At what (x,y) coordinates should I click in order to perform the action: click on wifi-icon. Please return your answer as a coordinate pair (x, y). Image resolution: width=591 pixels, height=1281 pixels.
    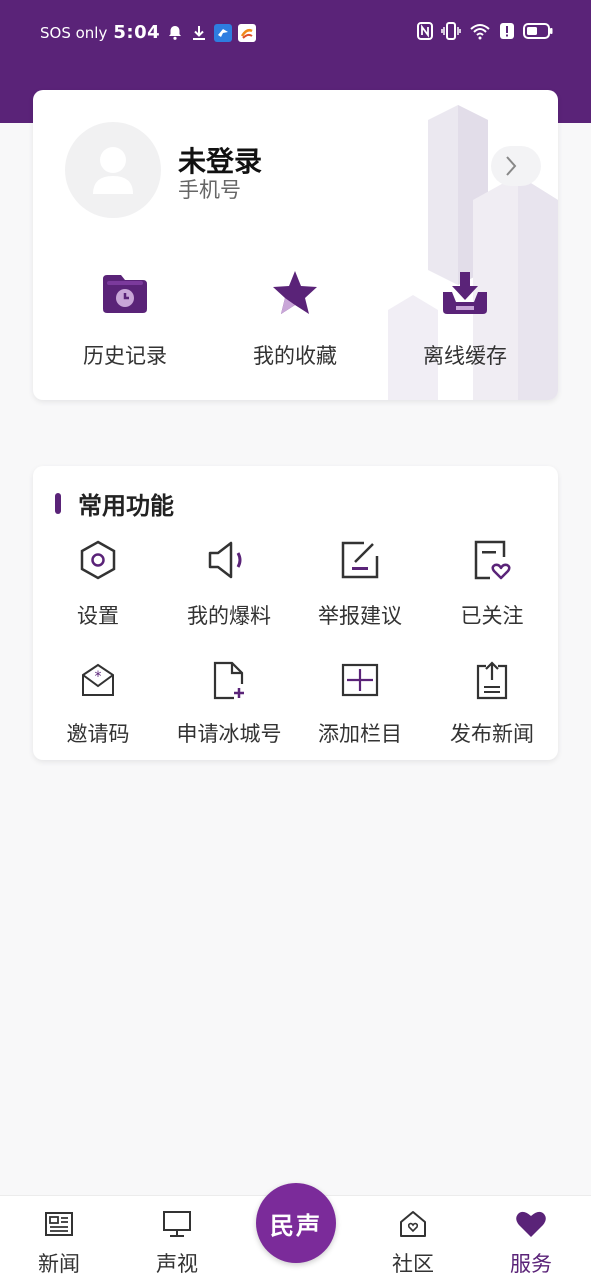
    Looking at the image, I should click on (480, 33).